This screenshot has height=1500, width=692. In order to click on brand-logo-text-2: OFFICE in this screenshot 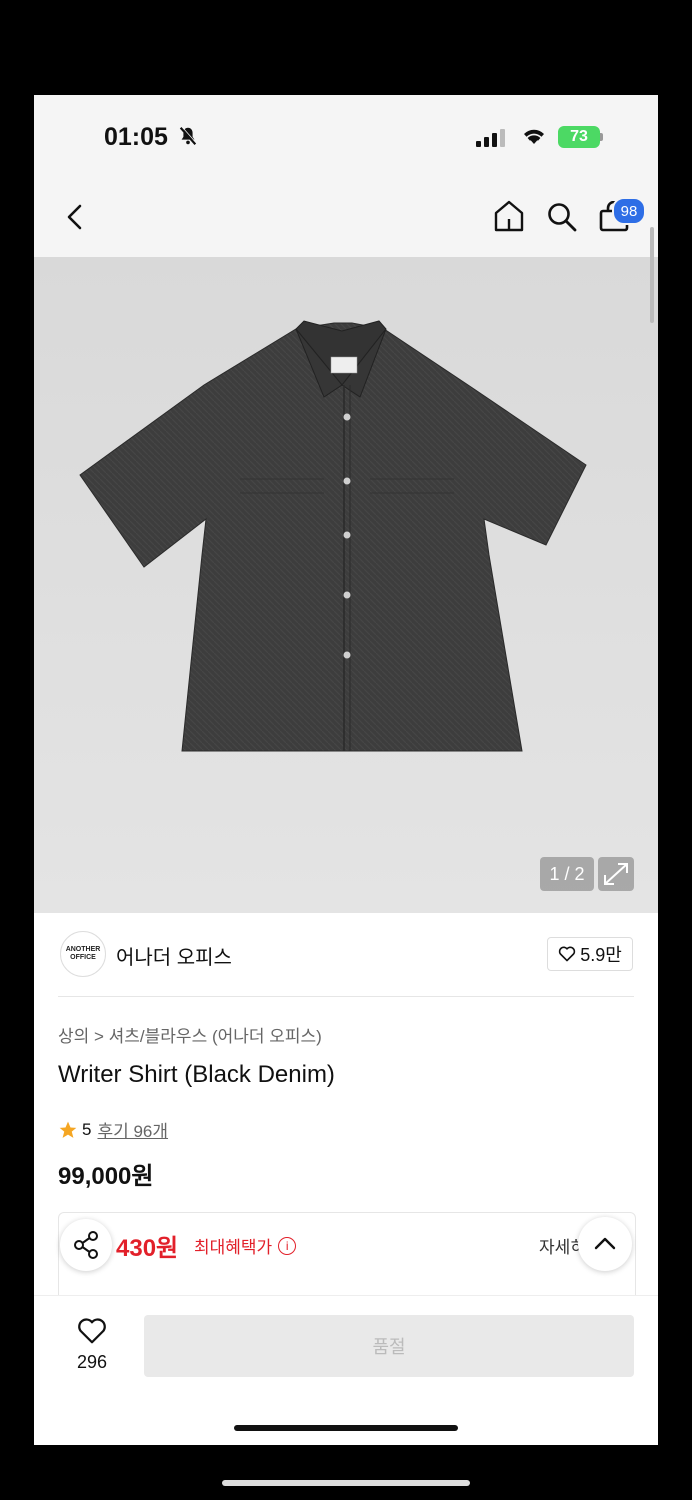, I will do `click(83, 957)`.